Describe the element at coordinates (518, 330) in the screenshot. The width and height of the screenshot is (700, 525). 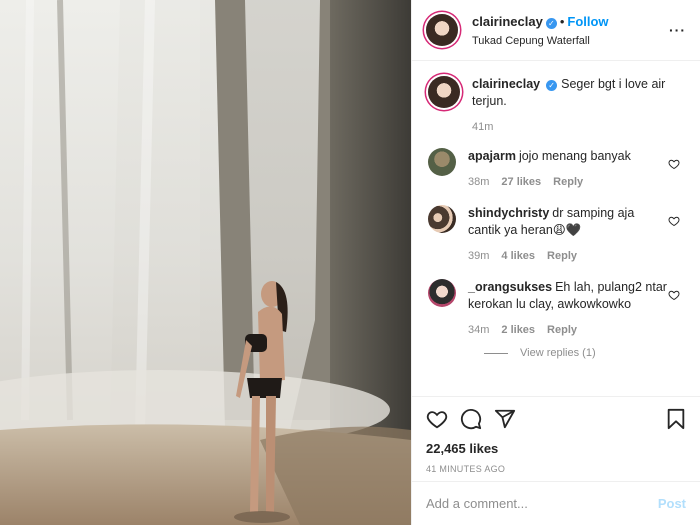
I see `comment-likes: 2 likes` at that location.